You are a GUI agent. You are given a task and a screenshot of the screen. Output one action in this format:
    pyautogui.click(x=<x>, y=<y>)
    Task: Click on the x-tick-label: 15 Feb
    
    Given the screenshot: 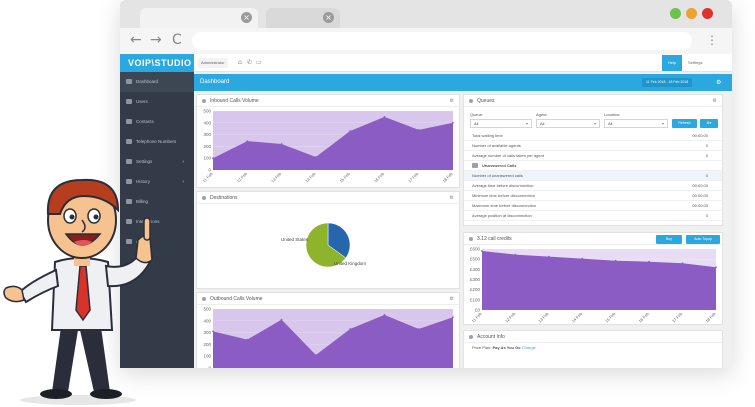 What is the action you would take?
    pyautogui.click(x=345, y=177)
    